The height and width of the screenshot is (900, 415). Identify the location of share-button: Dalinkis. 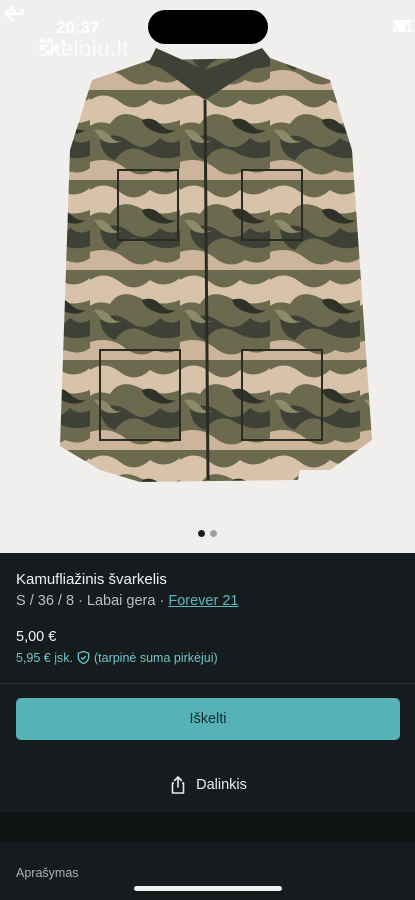
(207, 785).